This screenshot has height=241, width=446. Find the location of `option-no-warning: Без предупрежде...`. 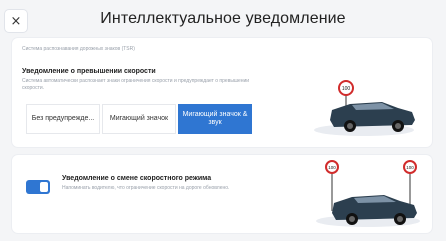

option-no-warning: Без предупрежде... is located at coordinates (63, 119).